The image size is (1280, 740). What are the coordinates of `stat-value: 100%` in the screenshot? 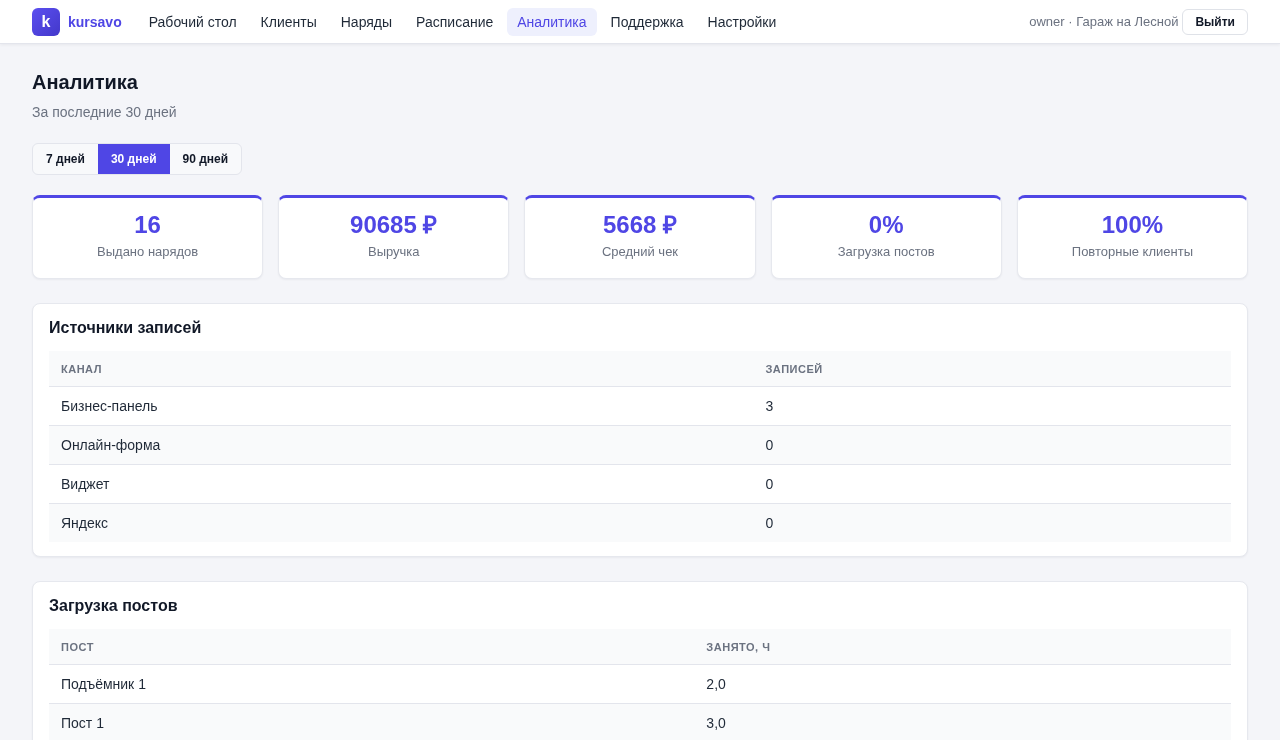 It's located at (1132, 225).